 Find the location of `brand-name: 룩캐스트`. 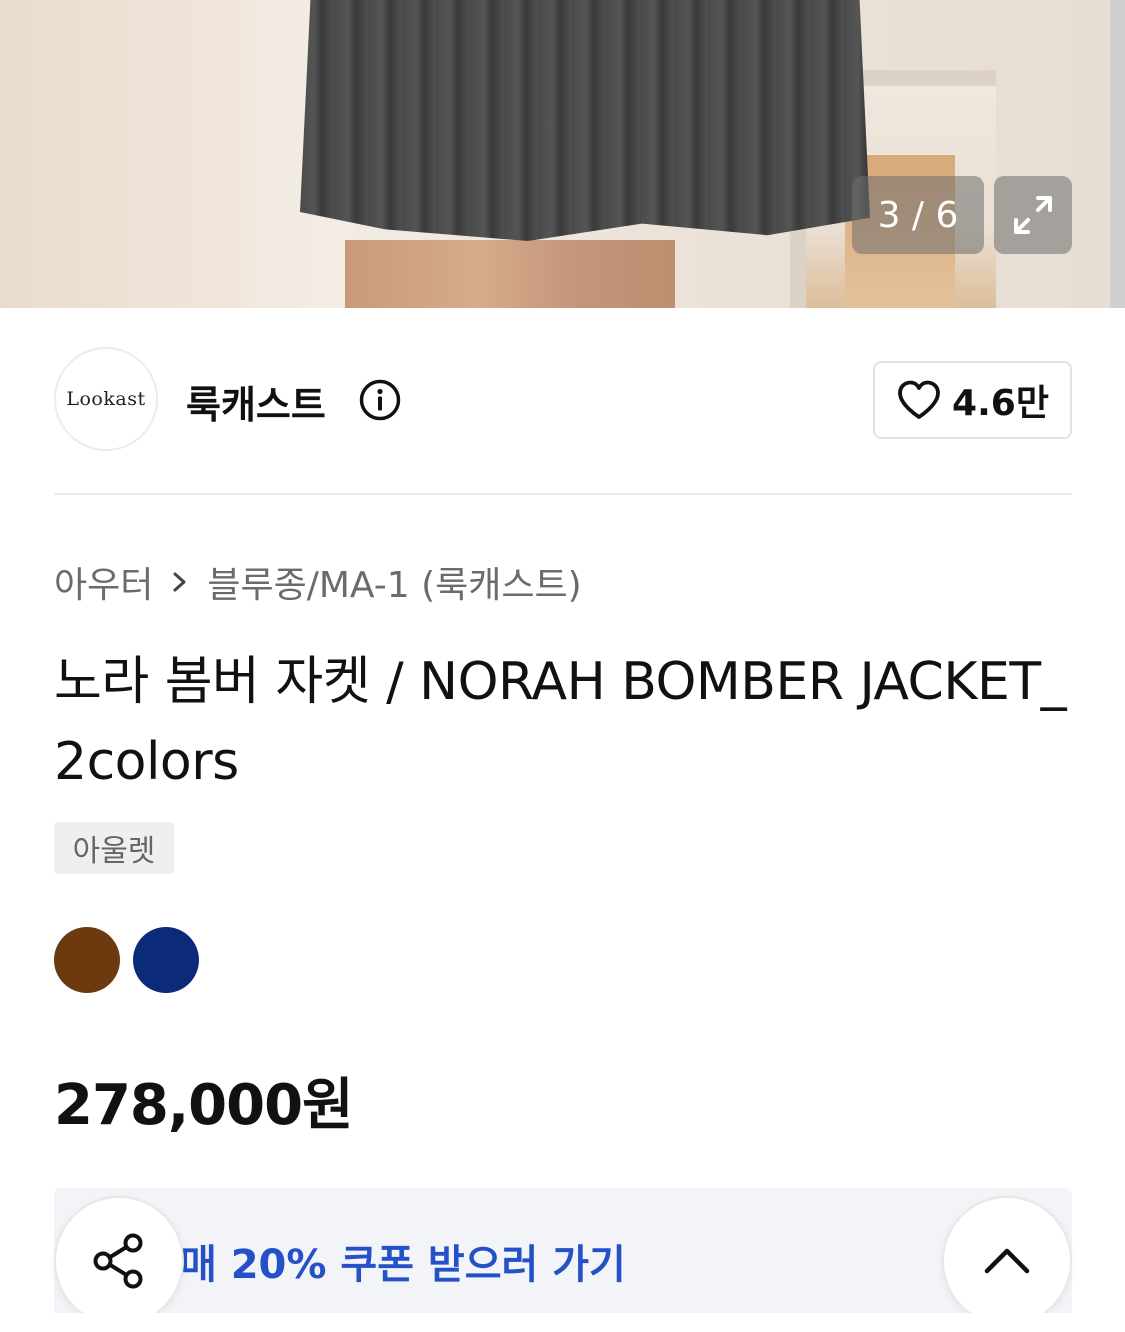

brand-name: 룩캐스트 is located at coordinates (256, 401).